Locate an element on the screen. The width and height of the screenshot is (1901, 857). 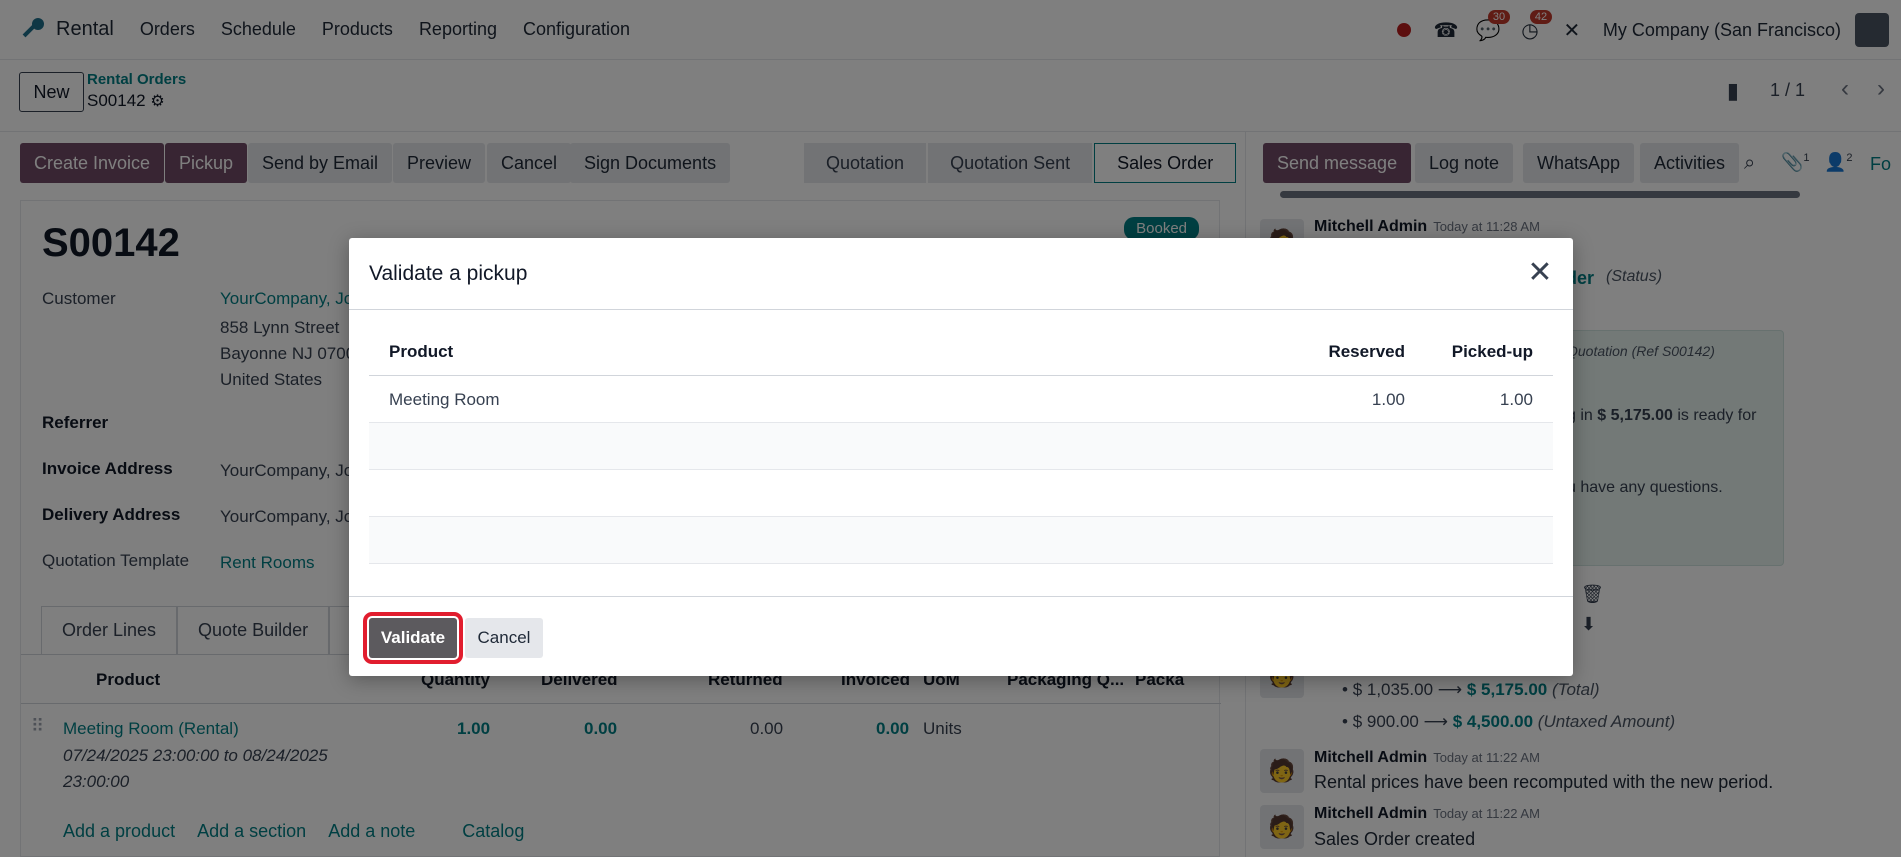
dialog-title: Validate a pickup is located at coordinates (448, 273).